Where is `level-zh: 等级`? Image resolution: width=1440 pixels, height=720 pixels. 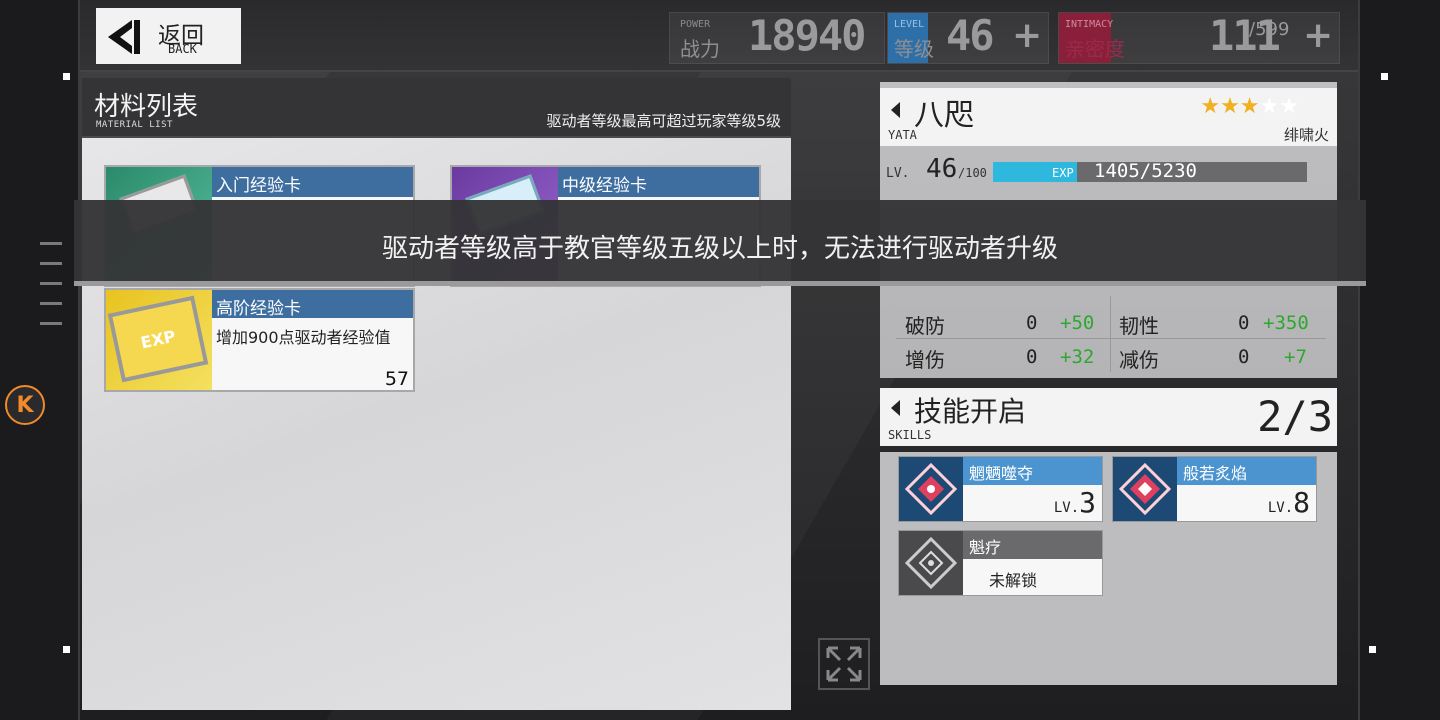
level-zh: 等级 is located at coordinates (914, 49).